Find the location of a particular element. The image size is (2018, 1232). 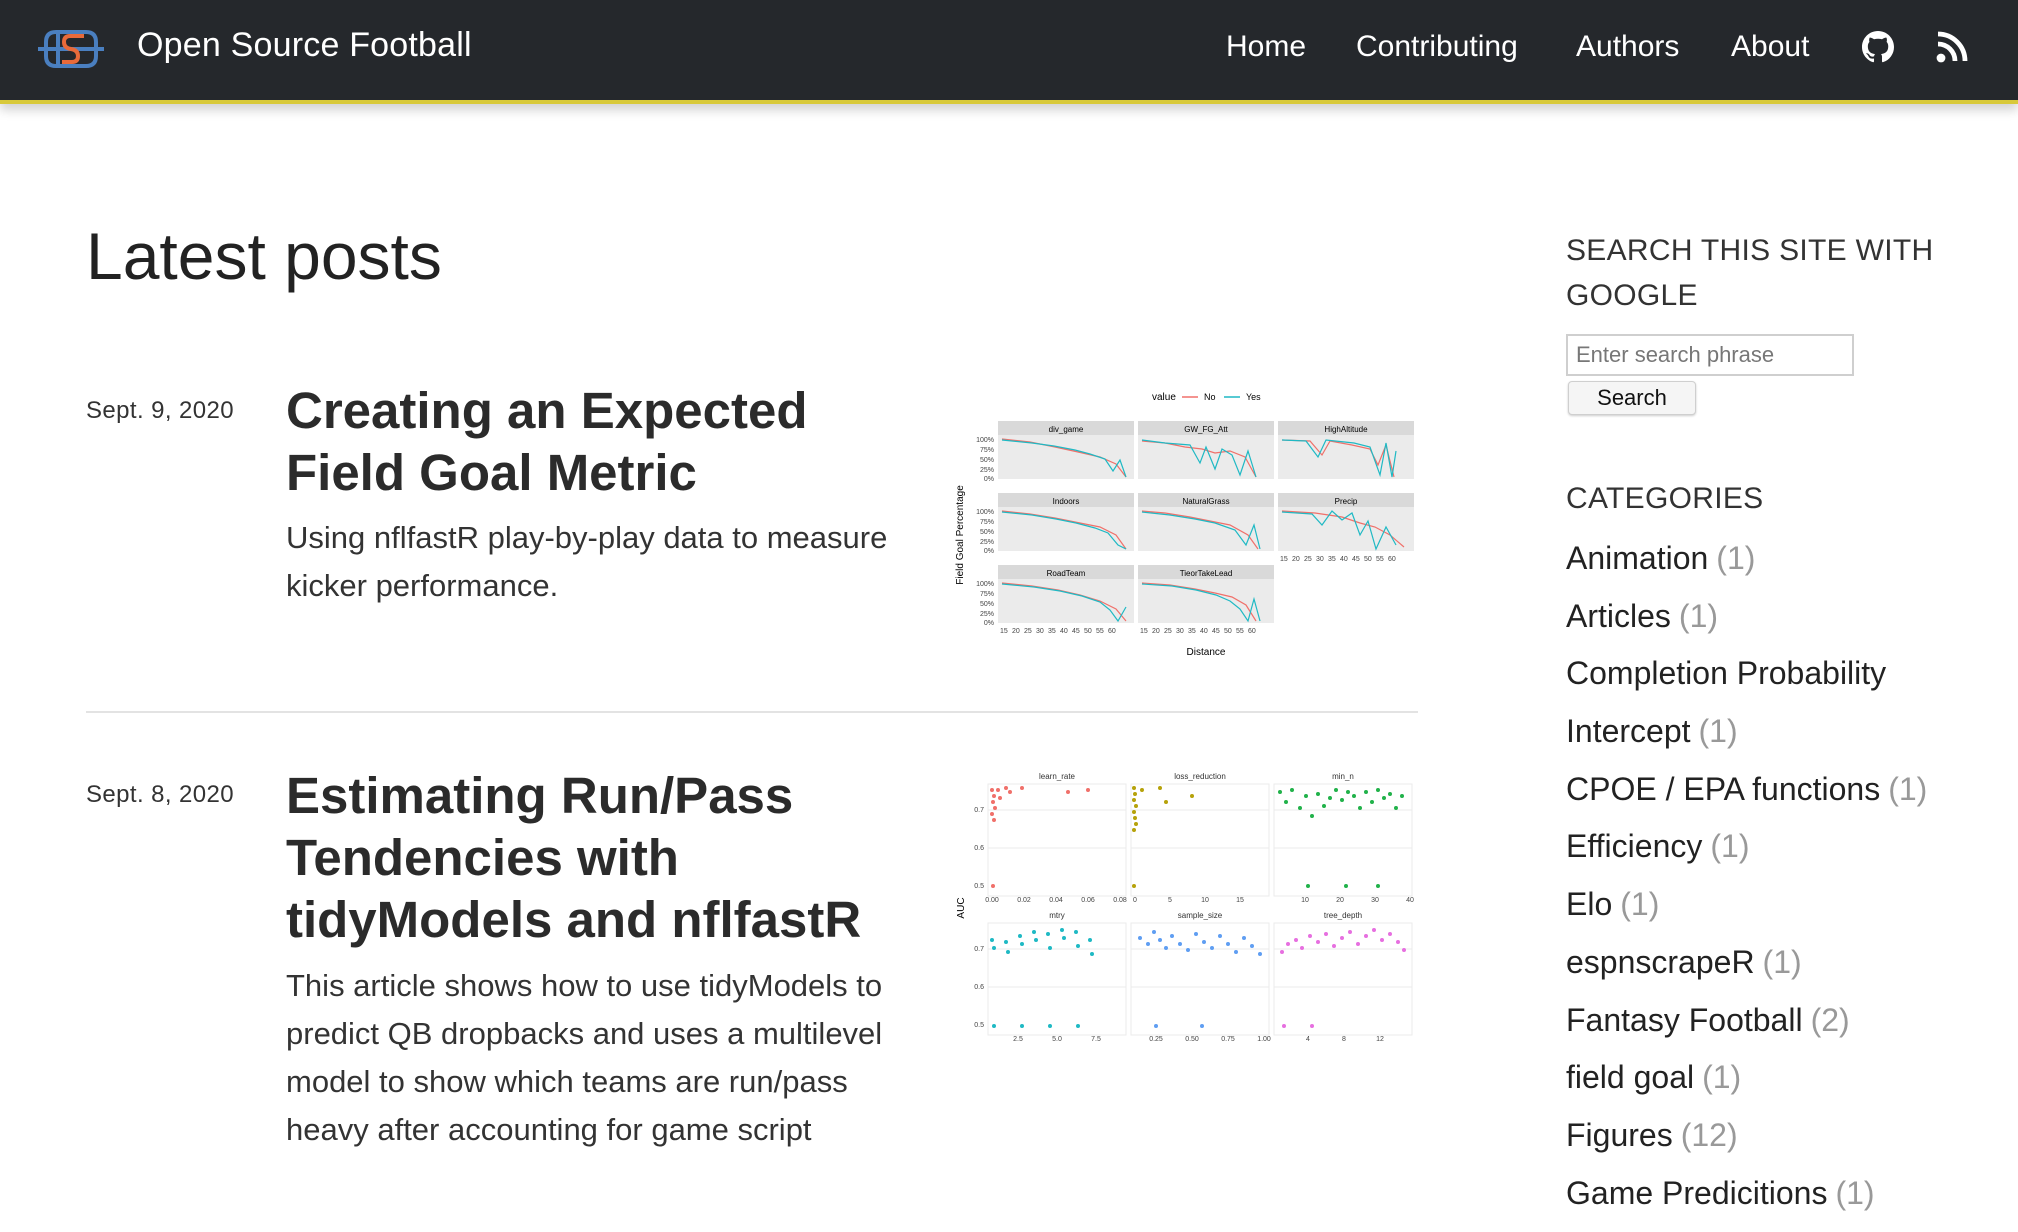

category-item: Game Predicitions (1) is located at coordinates (1746, 1203).